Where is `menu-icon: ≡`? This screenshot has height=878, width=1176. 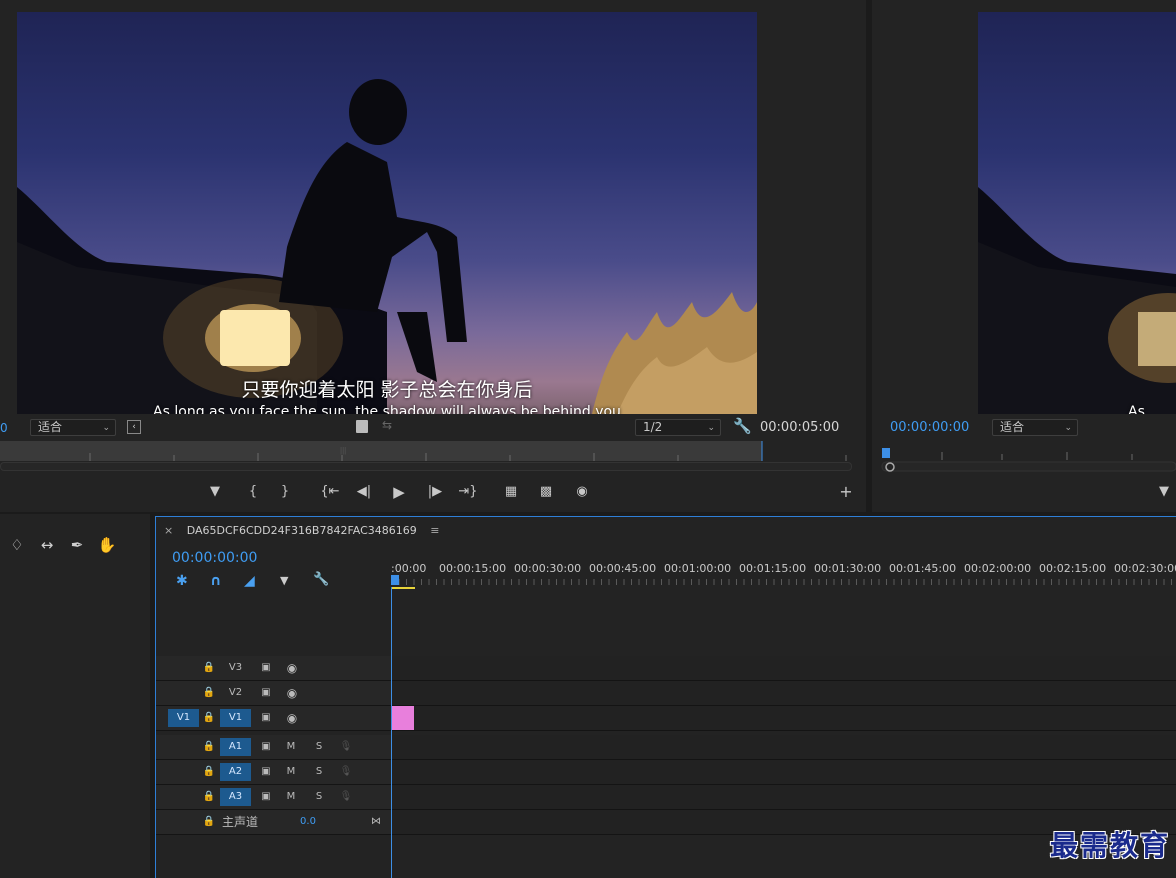
menu-icon: ≡ is located at coordinates (434, 530).